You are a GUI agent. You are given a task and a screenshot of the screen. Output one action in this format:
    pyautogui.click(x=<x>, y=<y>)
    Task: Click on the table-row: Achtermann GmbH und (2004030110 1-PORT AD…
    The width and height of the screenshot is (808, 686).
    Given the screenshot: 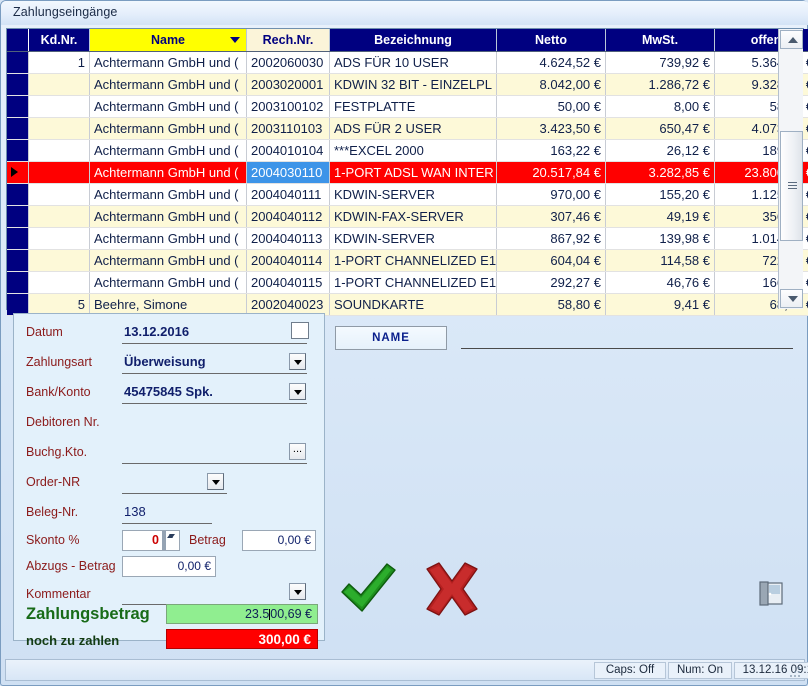 What is the action you would take?
    pyautogui.click(x=407, y=172)
    